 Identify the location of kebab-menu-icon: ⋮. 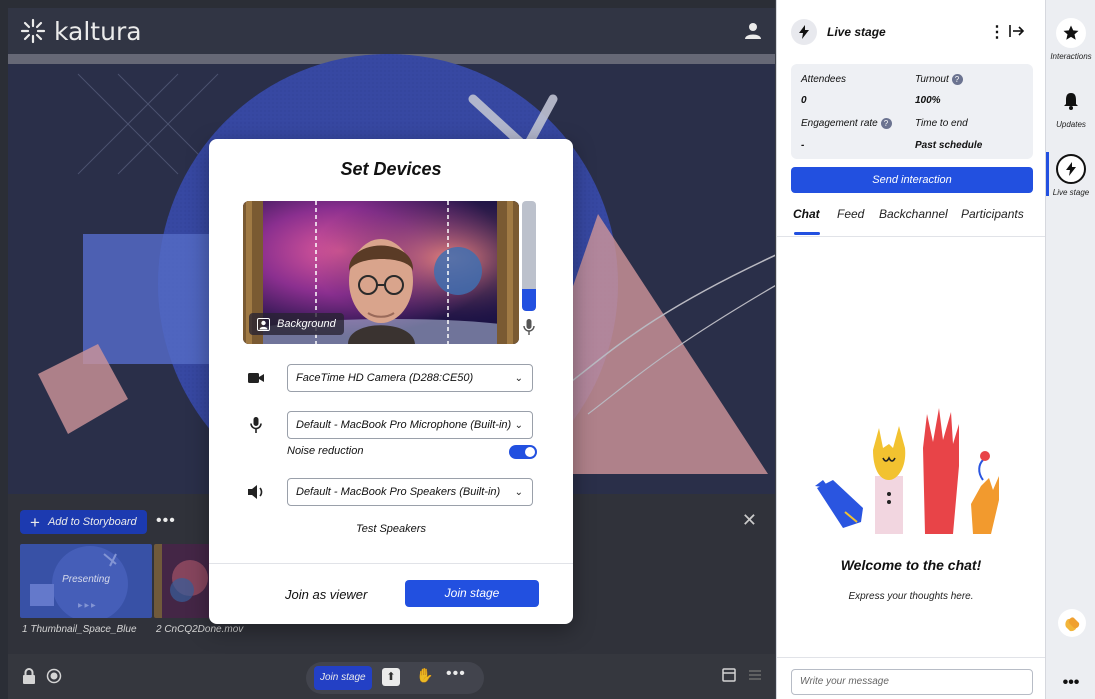
(997, 32).